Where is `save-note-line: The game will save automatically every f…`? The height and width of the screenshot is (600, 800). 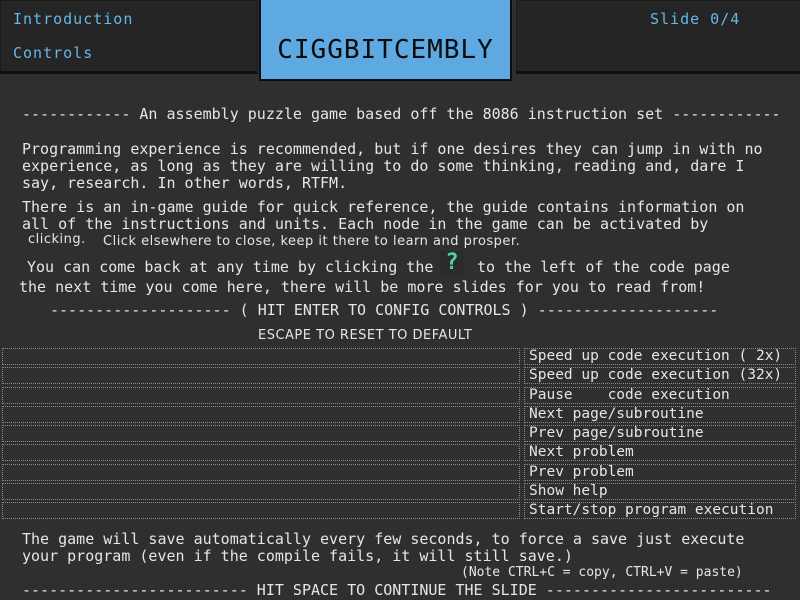 save-note-line: The game will save automatically every f… is located at coordinates (383, 539).